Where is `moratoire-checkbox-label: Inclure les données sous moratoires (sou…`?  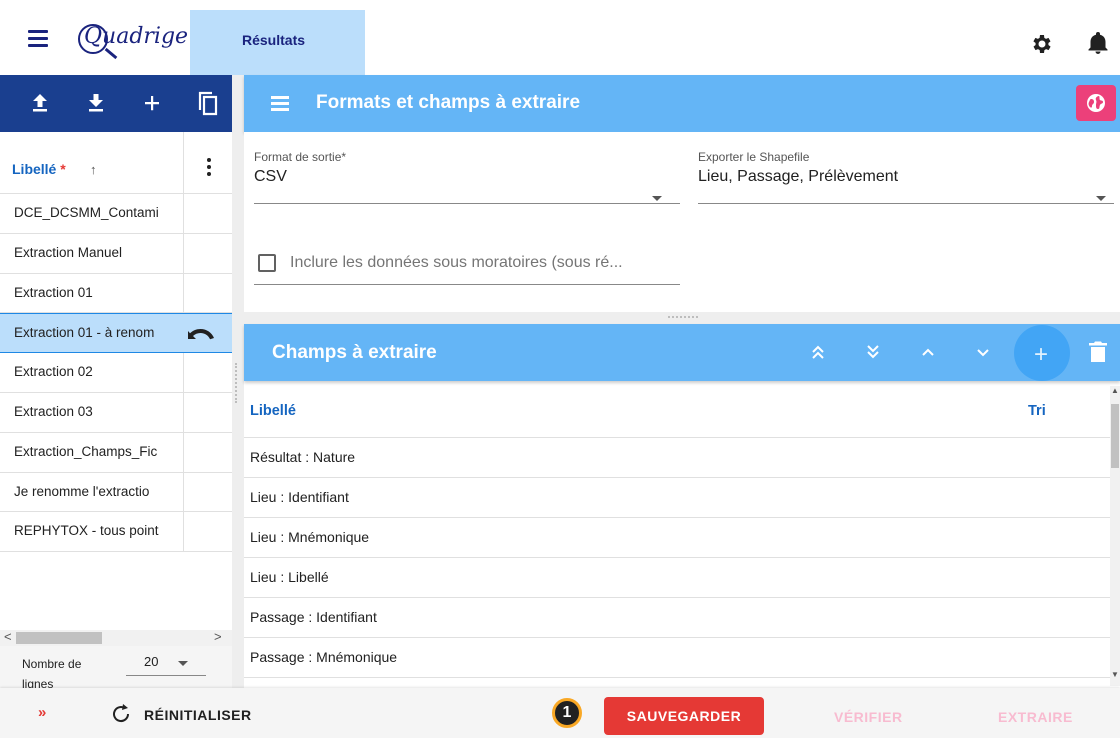
moratoire-checkbox-label: Inclure les données sous moratoires (sou… is located at coordinates (456, 263).